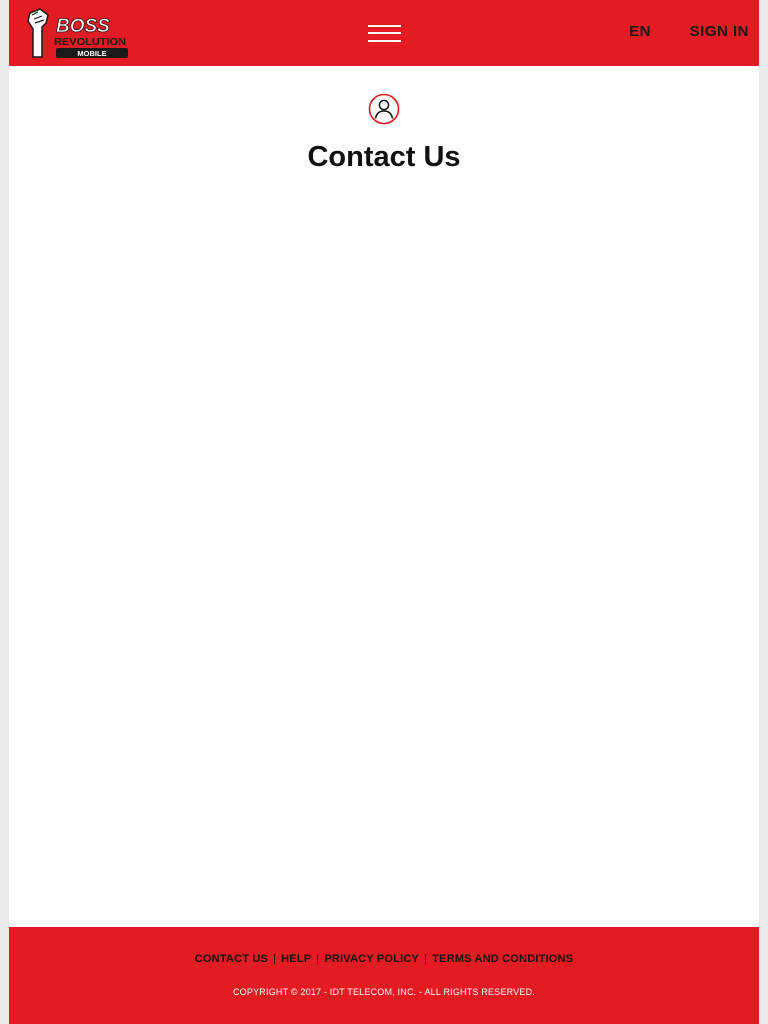  Describe the element at coordinates (83, 26) in the screenshot. I see `logo-word-boss: BOSS` at that location.